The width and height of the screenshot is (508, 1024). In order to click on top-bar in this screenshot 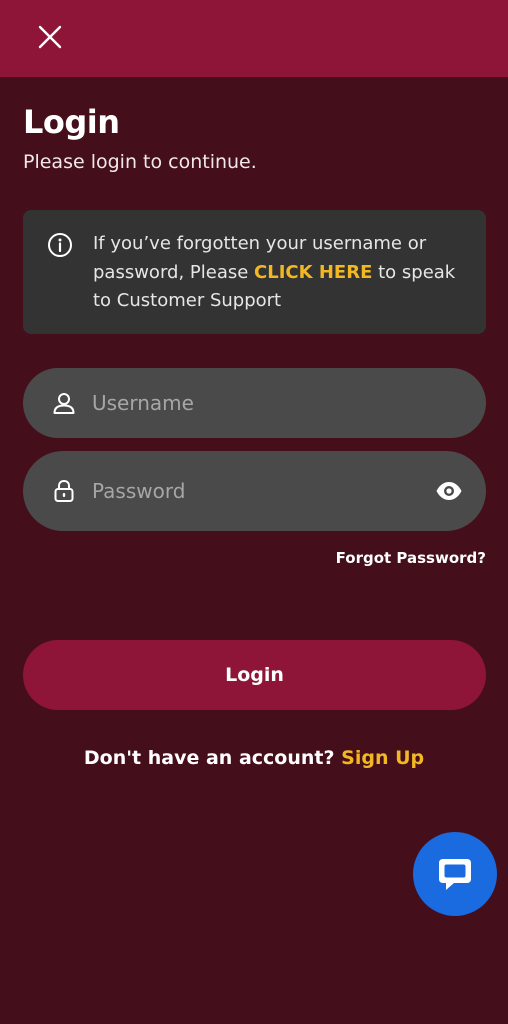, I will do `click(254, 38)`.